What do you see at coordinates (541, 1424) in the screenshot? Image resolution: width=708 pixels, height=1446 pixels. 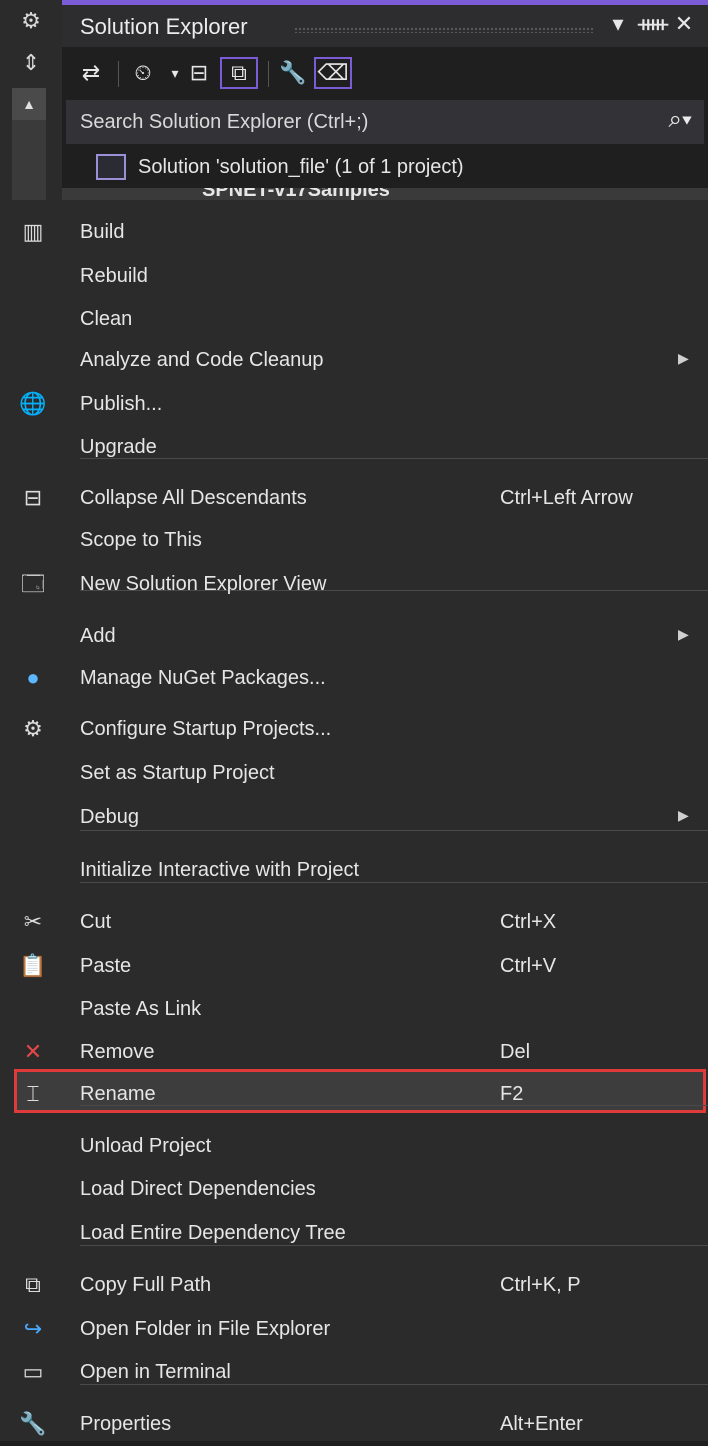 I see `menu-item-shortcut: Alt+Enter` at bounding box center [541, 1424].